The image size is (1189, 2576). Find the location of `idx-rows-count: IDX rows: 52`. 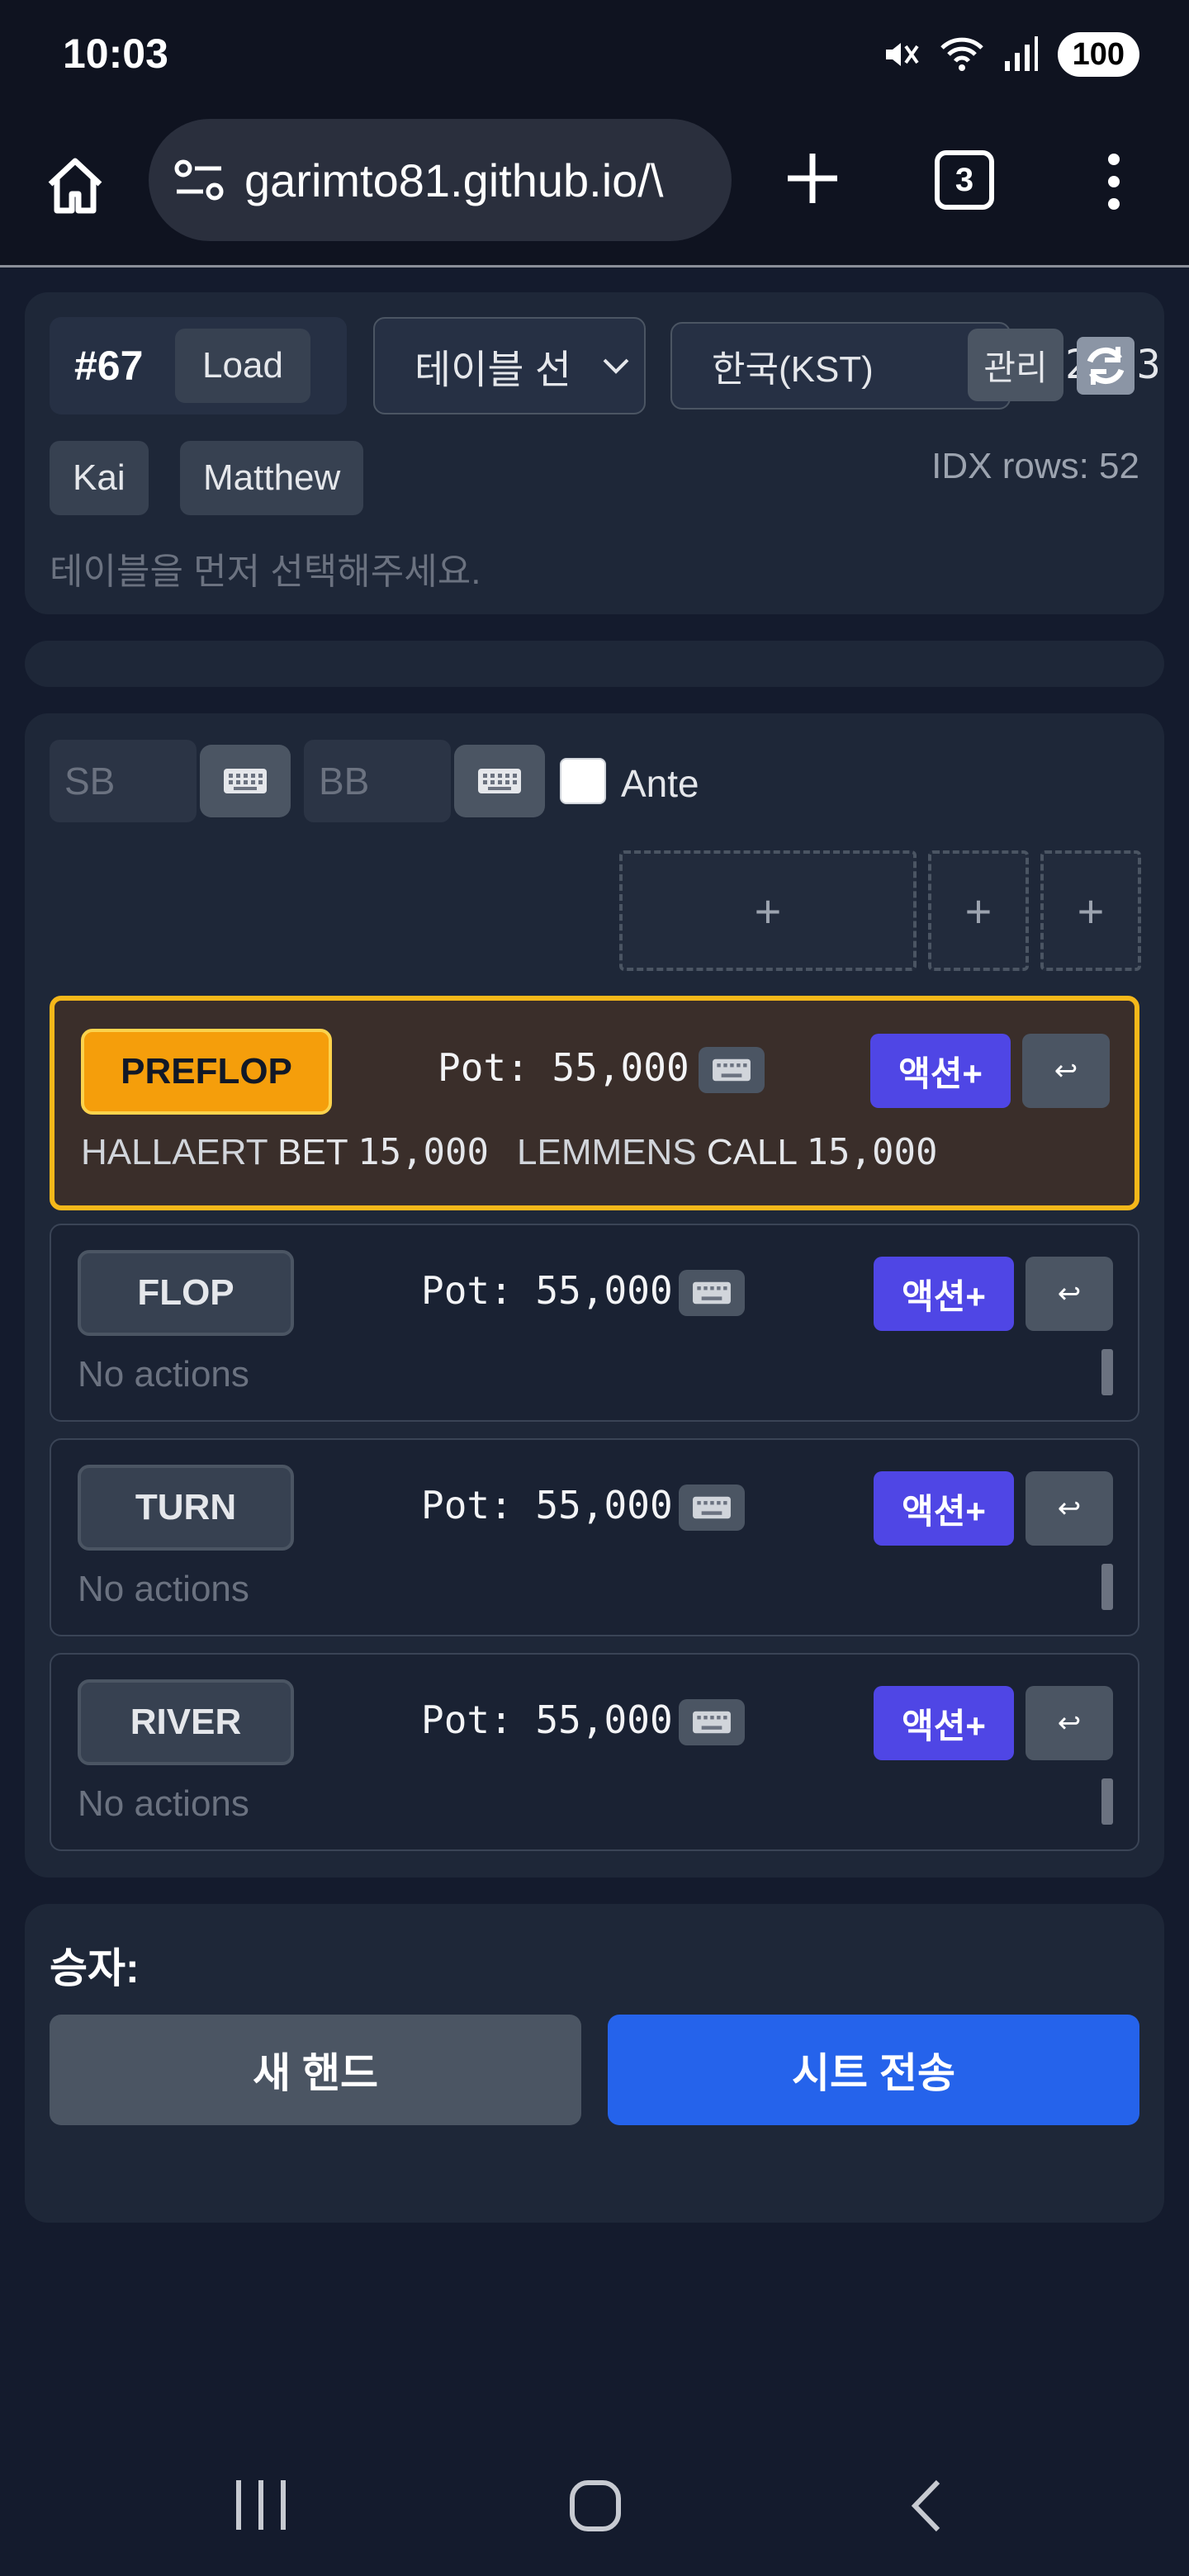

idx-rows-count: IDX rows: 52 is located at coordinates (1035, 466).